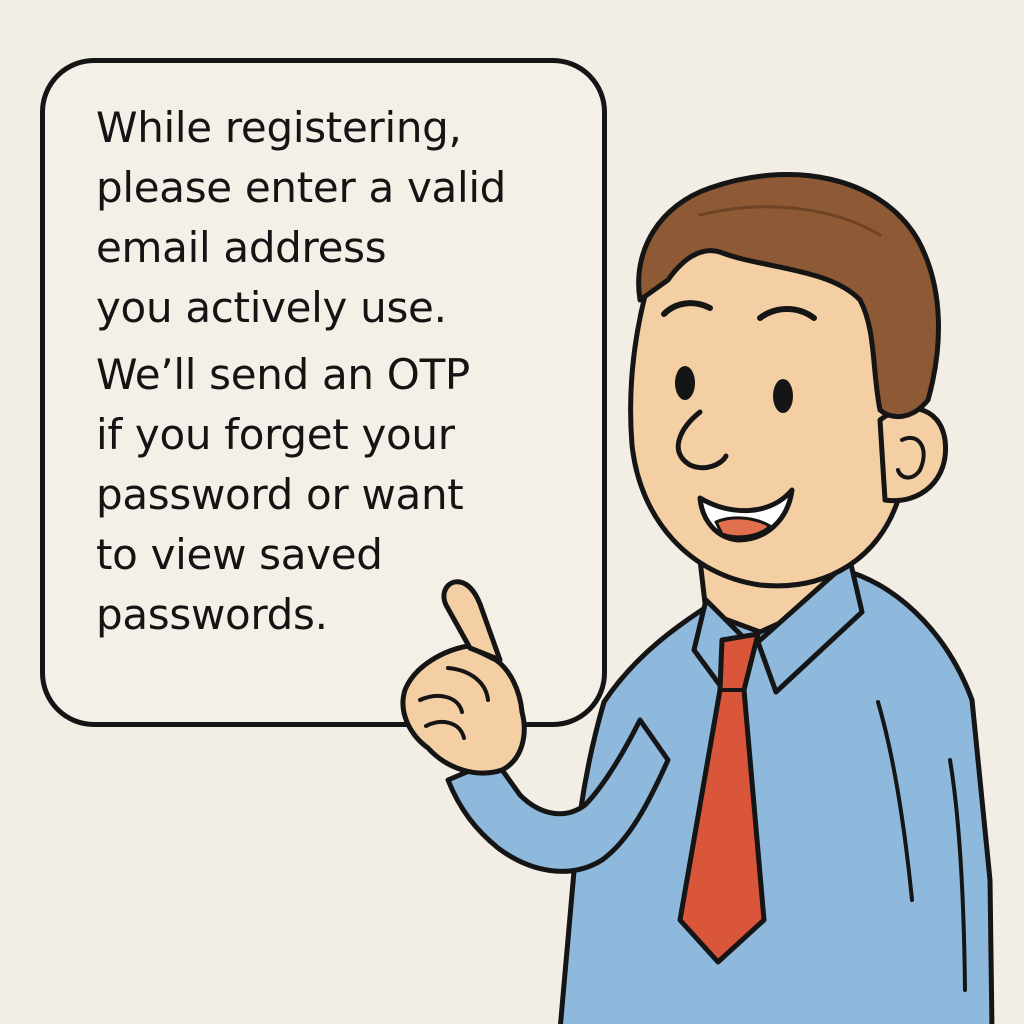  What do you see at coordinates (463, 709) in the screenshot?
I see `hand-palm` at bounding box center [463, 709].